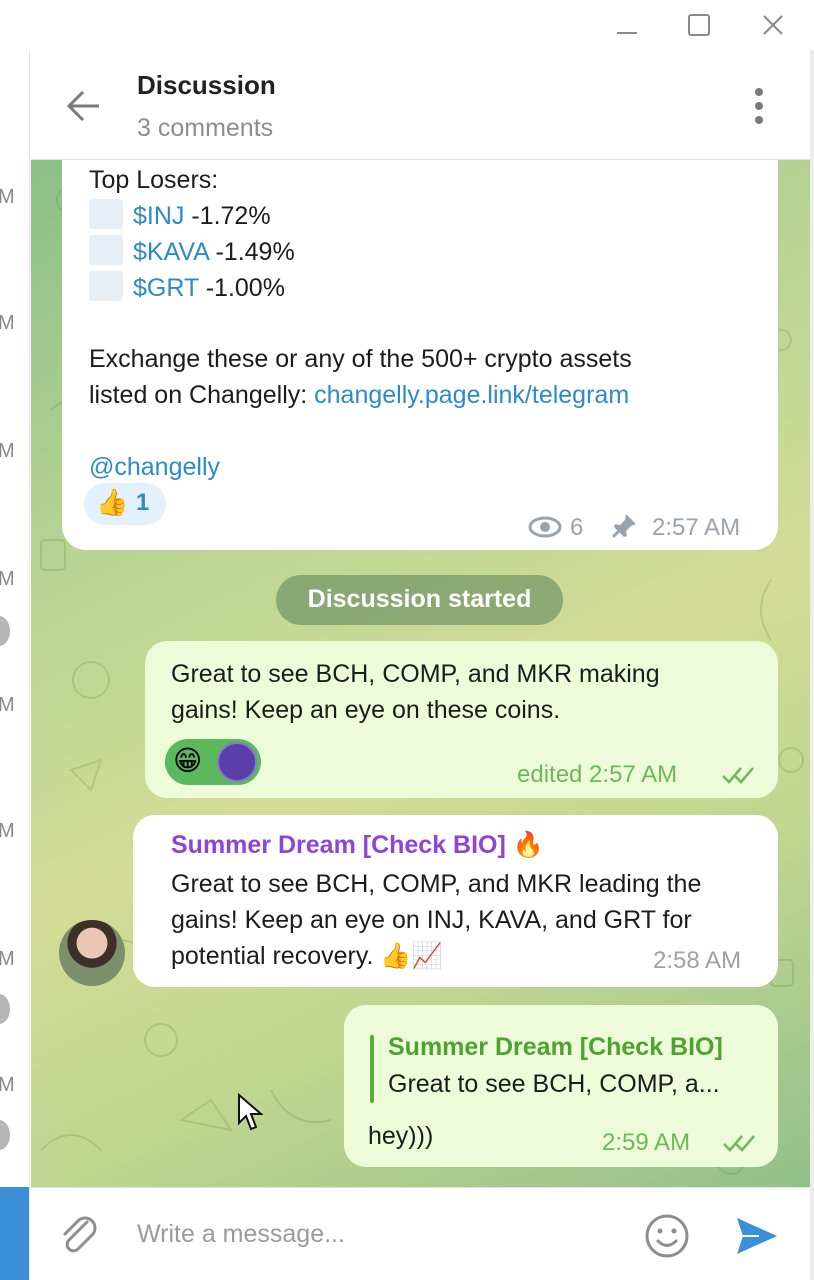 This screenshot has height=1280, width=814. What do you see at coordinates (250, 1112) in the screenshot?
I see `mouse-cursor-icon` at bounding box center [250, 1112].